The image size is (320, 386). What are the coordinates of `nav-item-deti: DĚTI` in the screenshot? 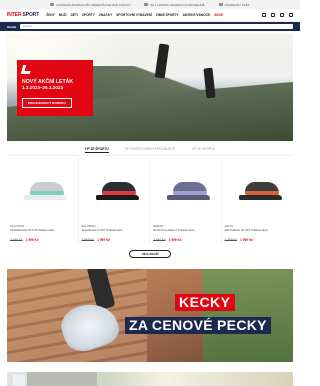 It's located at (74, 15).